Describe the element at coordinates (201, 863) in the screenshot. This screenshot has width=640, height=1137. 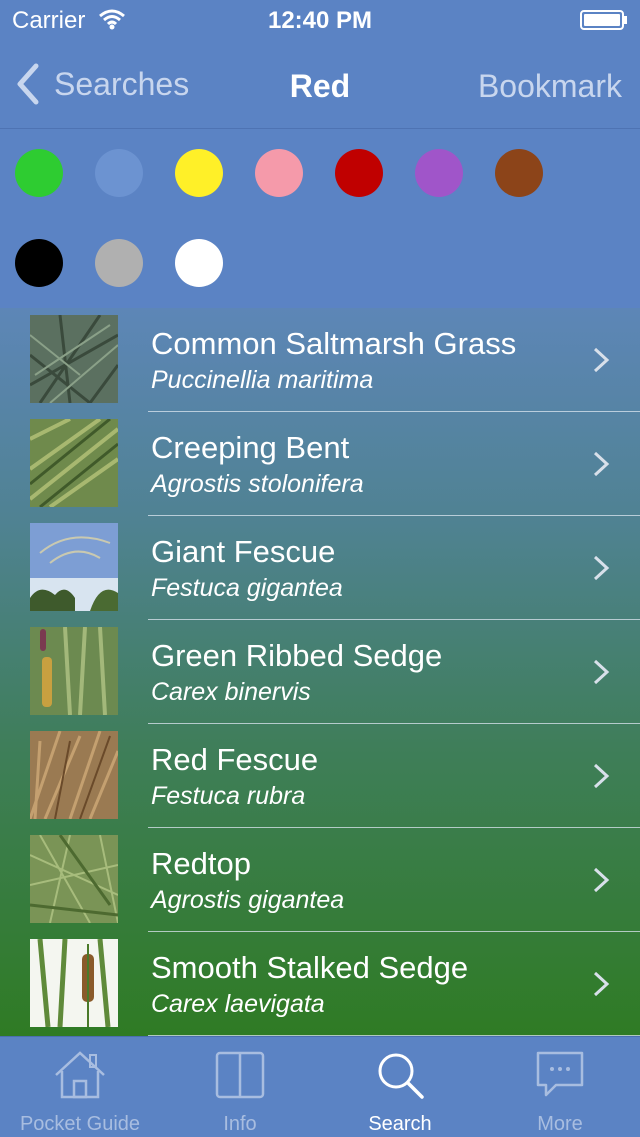
I see `species-common-name: Redtop` at that location.